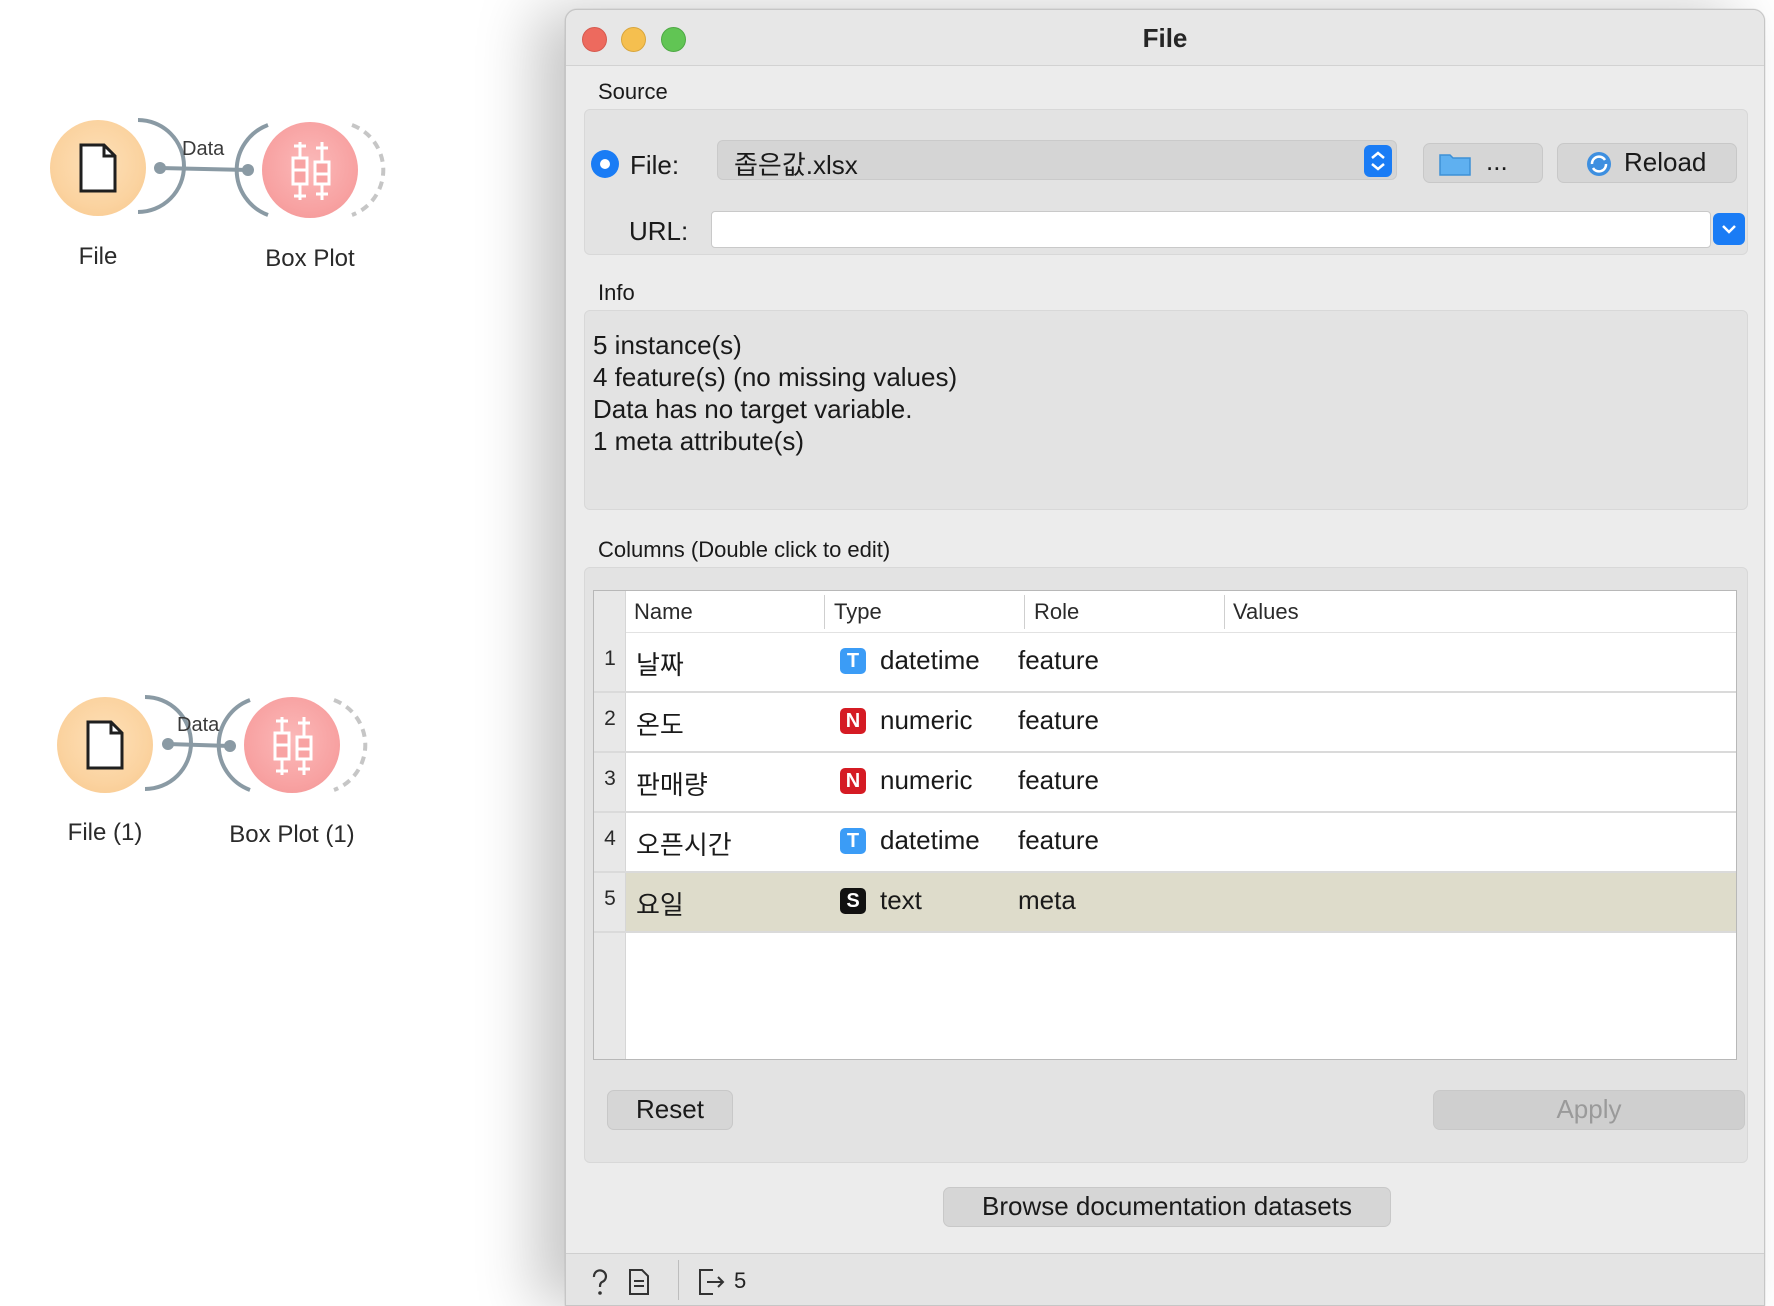  I want to click on table-row: 3 판매량 N numeric feature, so click(1165, 783).